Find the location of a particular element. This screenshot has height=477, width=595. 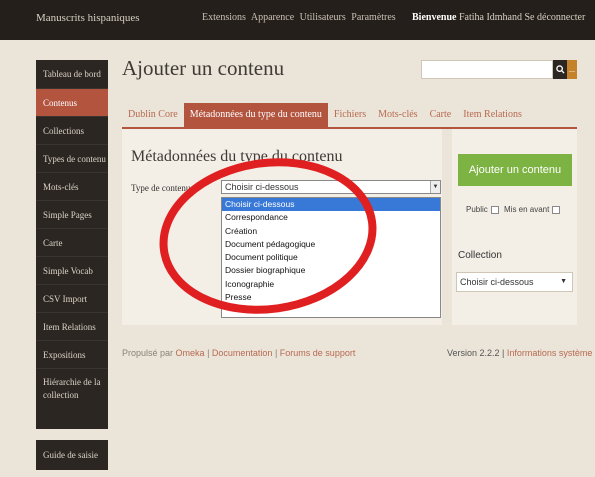

collection-select: Choisir ci-dessous ▼ is located at coordinates (514, 282).